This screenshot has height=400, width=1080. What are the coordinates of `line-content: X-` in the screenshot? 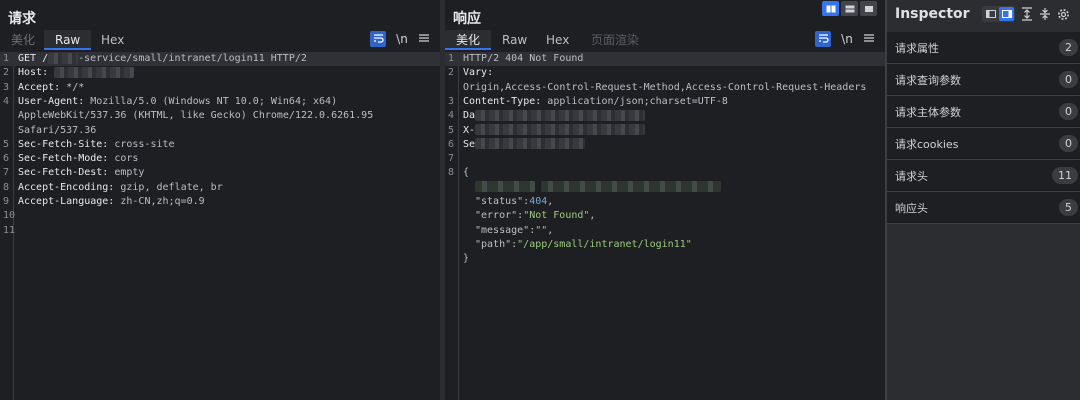 It's located at (672, 131).